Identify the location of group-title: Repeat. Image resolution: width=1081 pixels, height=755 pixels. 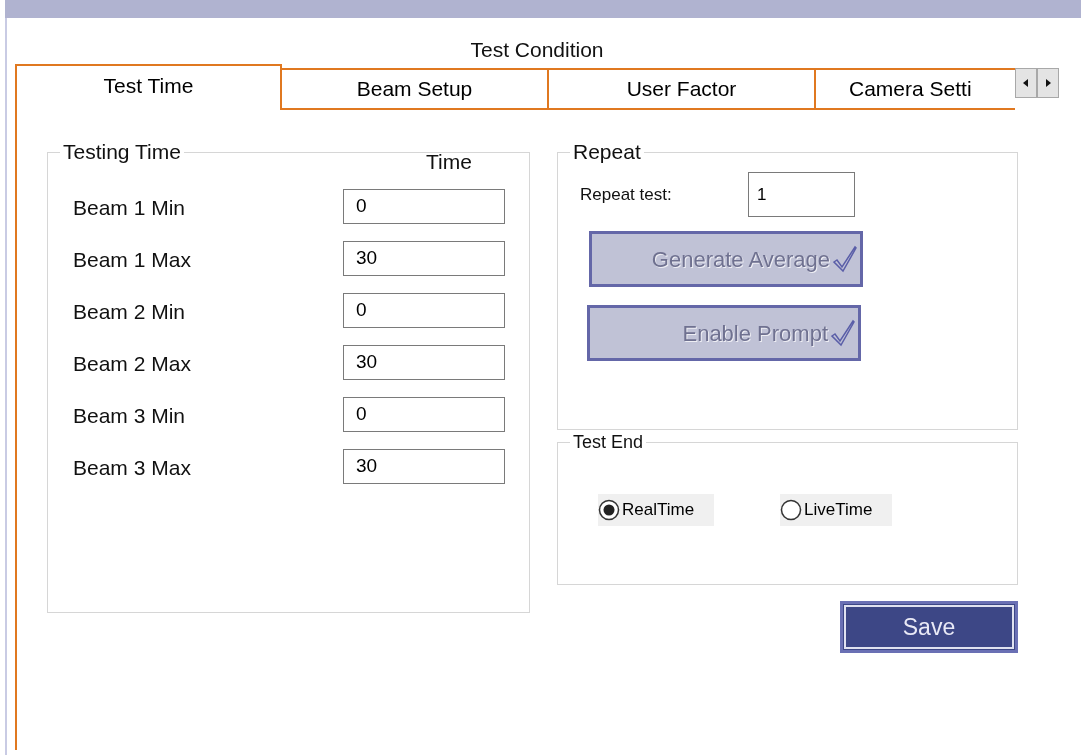
(607, 152).